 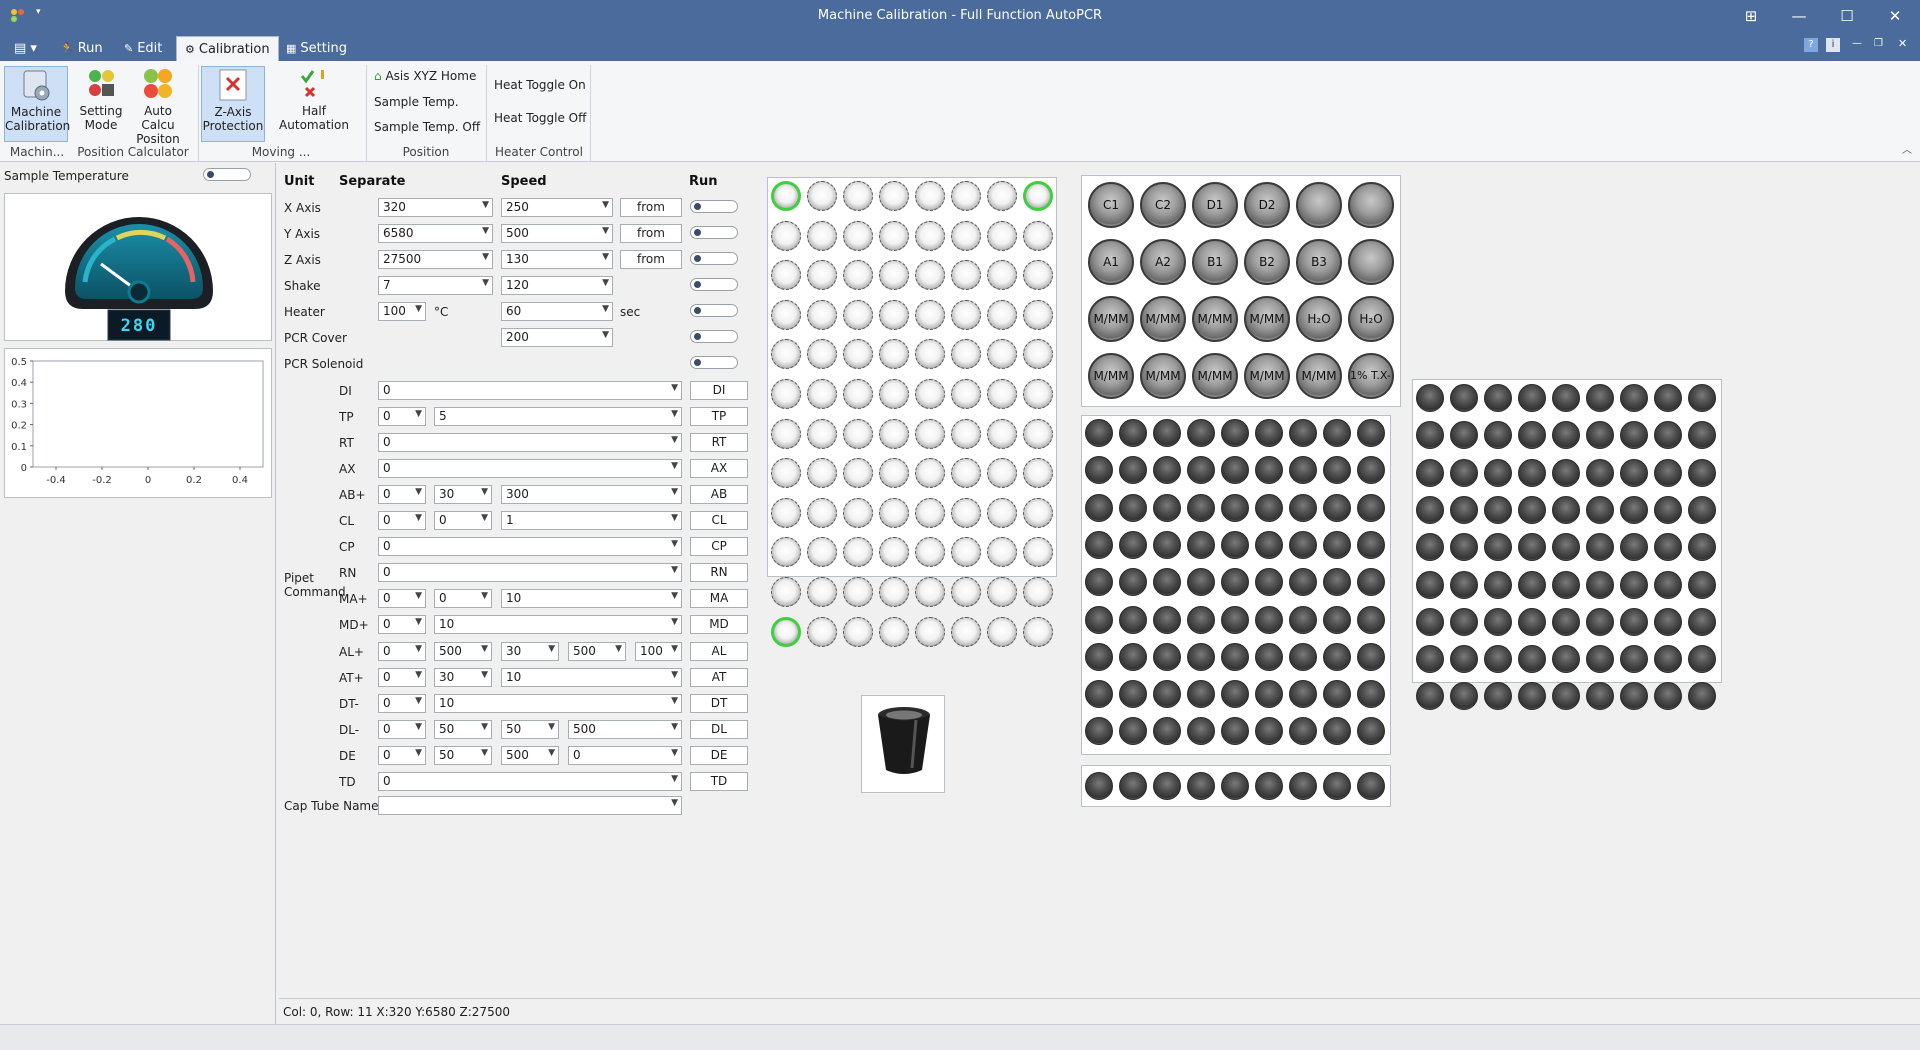 What do you see at coordinates (591, 677) in the screenshot?
I see `command-at-field: 10 ▼` at bounding box center [591, 677].